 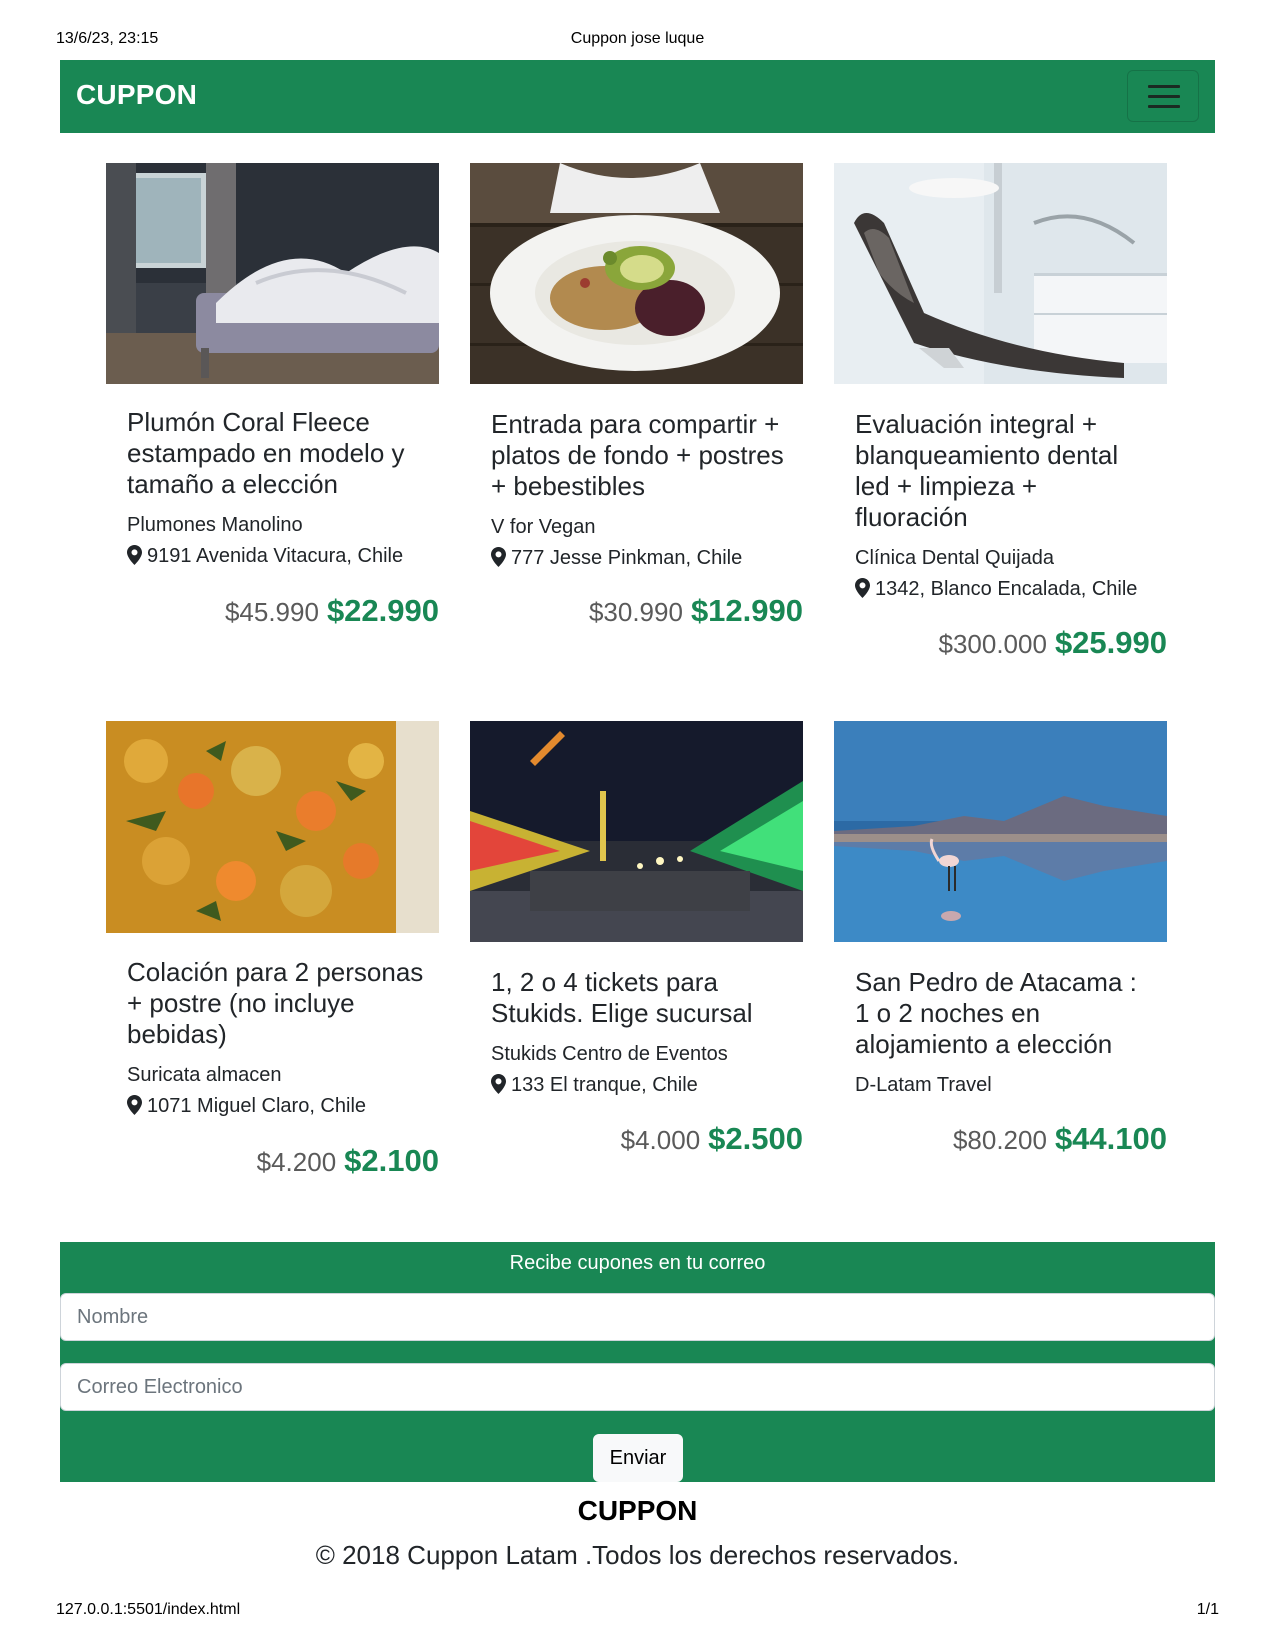 What do you see at coordinates (637, 1362) in the screenshot?
I see `subscribe-form: Recibe cupones en tu correo Enviar` at bounding box center [637, 1362].